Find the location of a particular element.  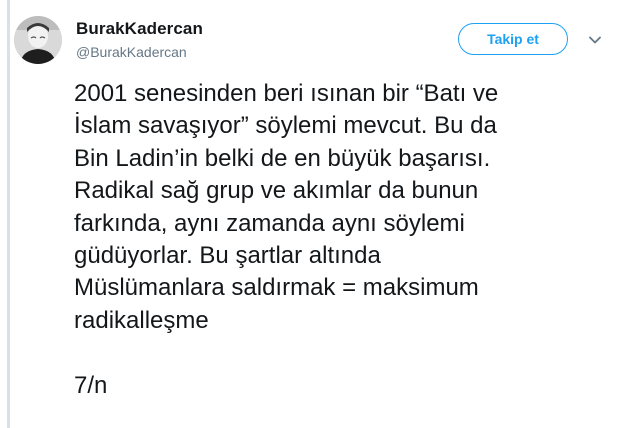

thread-line is located at coordinates (8, 214).